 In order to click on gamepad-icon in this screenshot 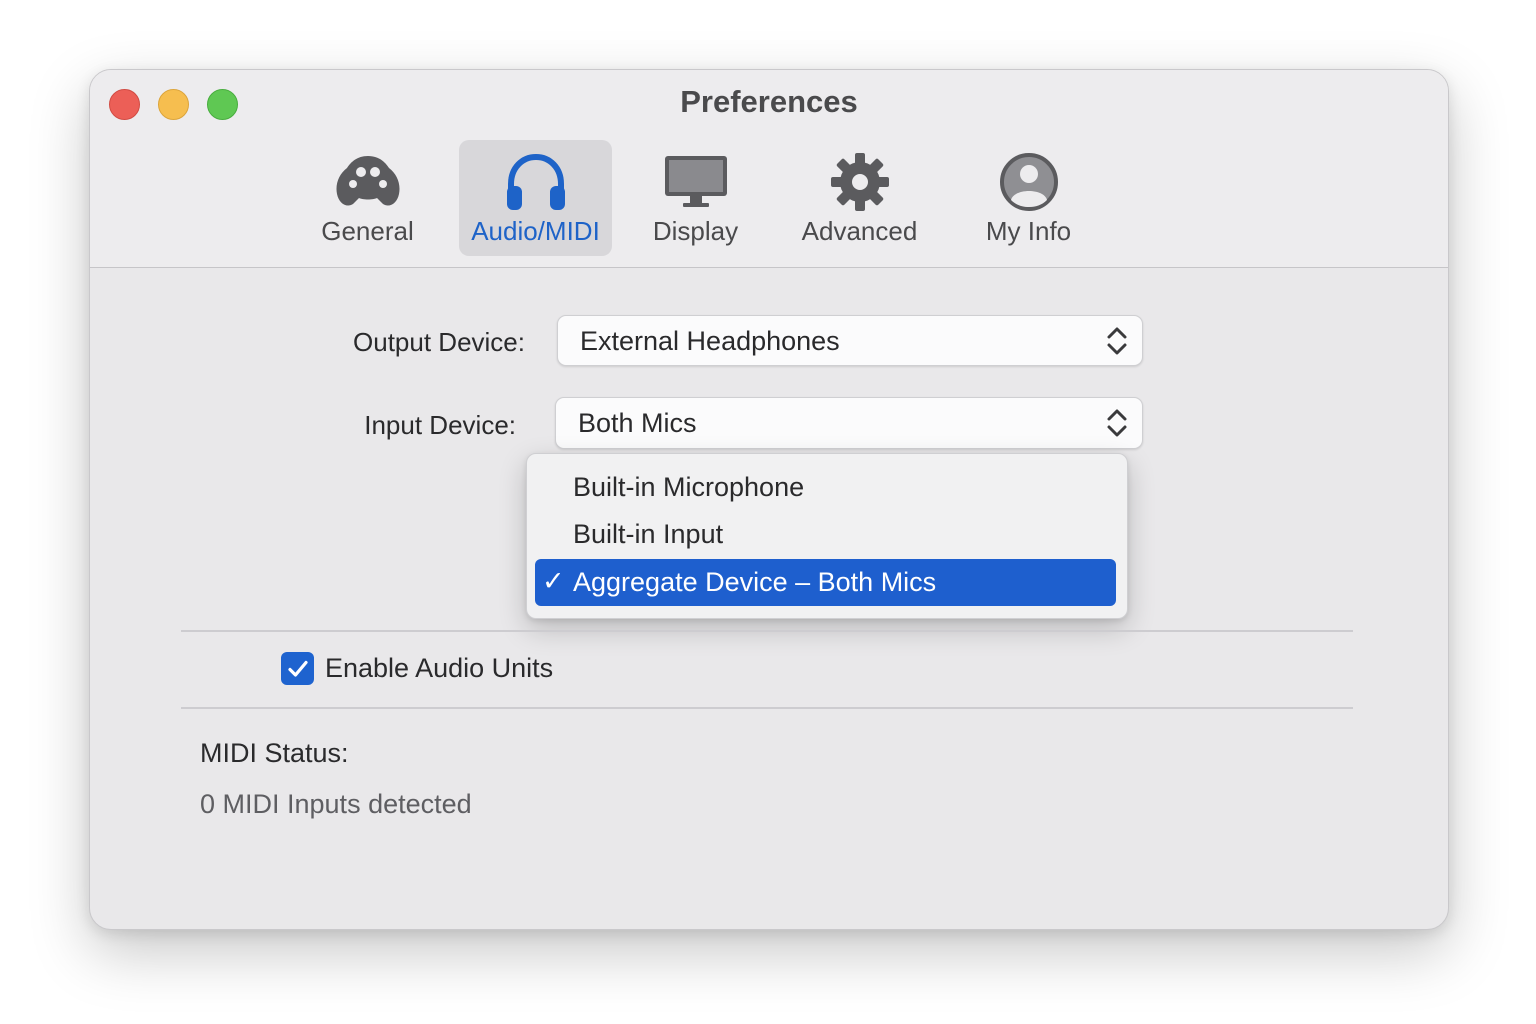, I will do `click(367, 181)`.